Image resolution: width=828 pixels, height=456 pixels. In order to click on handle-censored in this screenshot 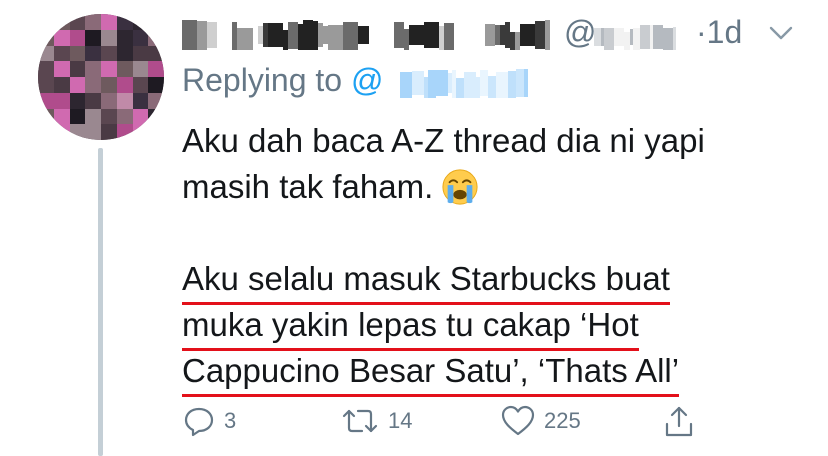, I will do `click(635, 37)`.